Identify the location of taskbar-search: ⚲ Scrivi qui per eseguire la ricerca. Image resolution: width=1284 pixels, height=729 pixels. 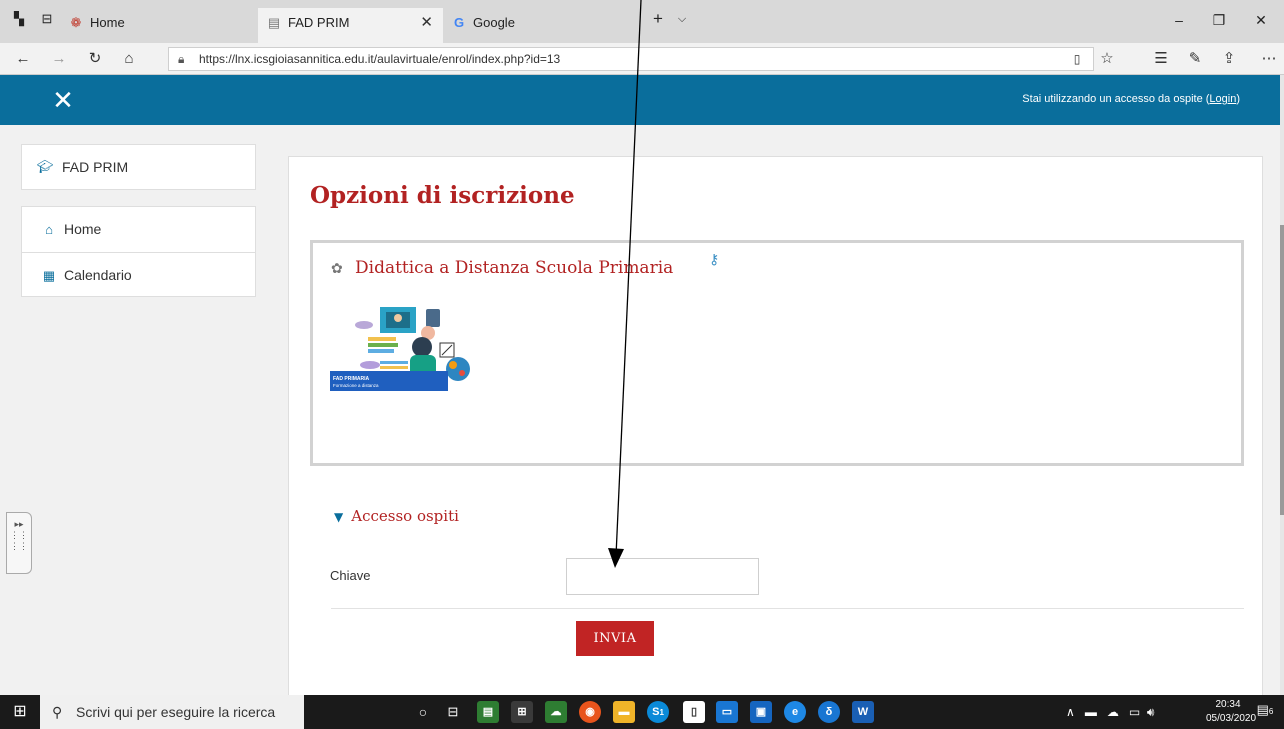
(172, 712).